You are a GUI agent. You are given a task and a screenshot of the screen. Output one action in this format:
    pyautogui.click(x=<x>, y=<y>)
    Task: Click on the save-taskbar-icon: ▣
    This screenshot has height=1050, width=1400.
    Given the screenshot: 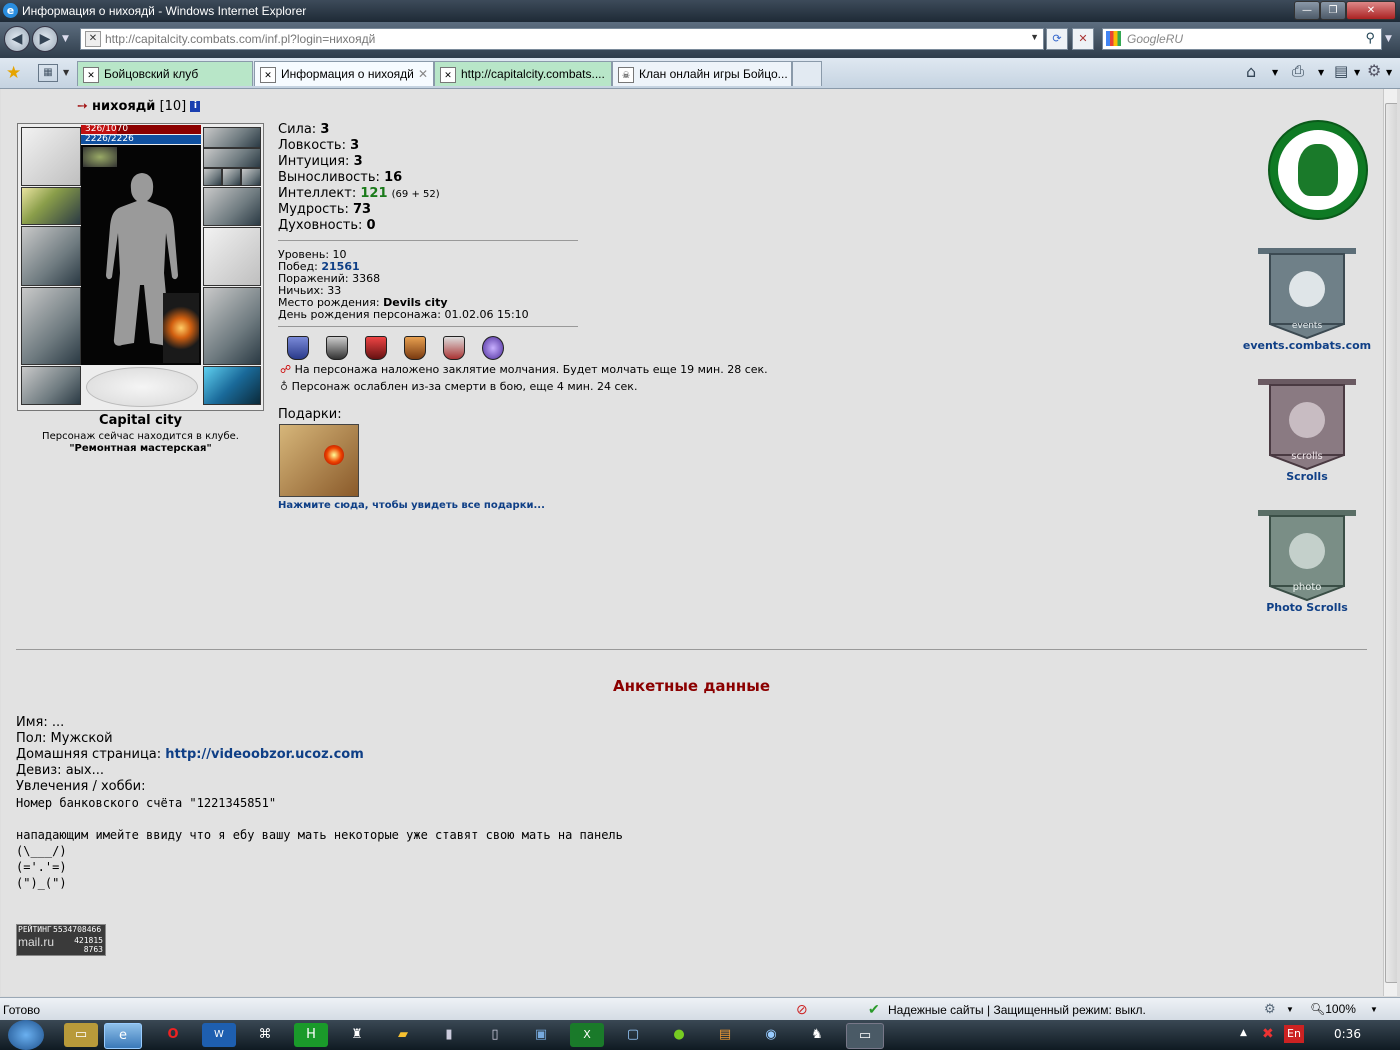 What is the action you would take?
    pyautogui.click(x=541, y=1035)
    